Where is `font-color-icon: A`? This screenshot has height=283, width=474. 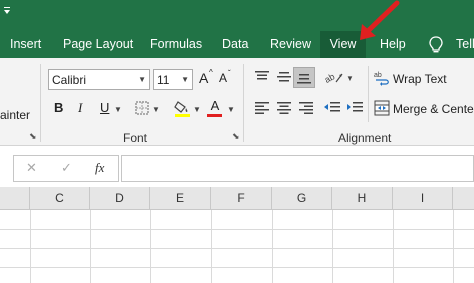 font-color-icon: A is located at coordinates (215, 108).